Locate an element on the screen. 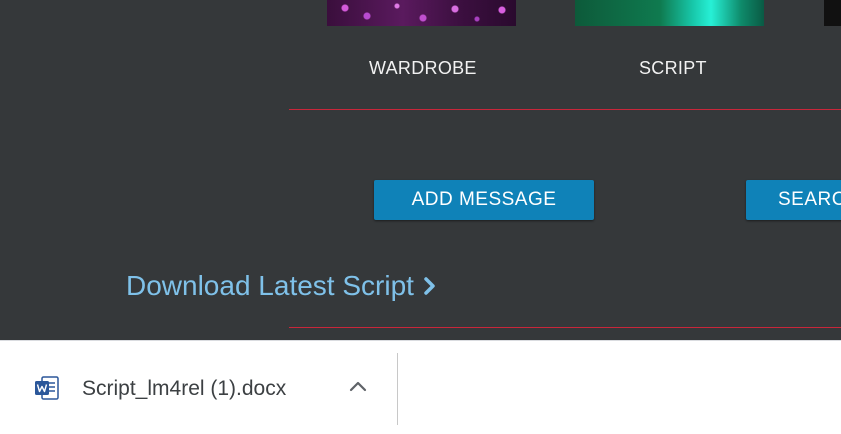 The width and height of the screenshot is (841, 434). chevron-up-icon is located at coordinates (358, 386).